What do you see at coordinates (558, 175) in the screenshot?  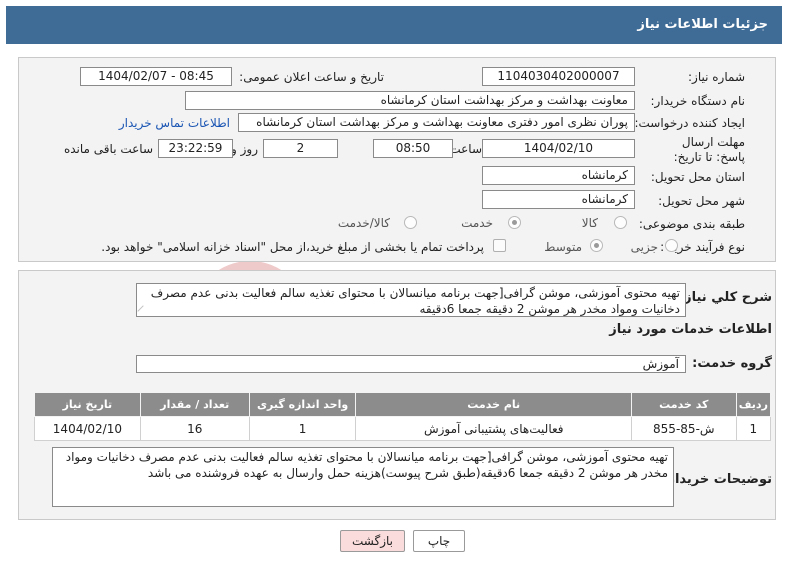 I see `province-field: کرمانشاه` at bounding box center [558, 175].